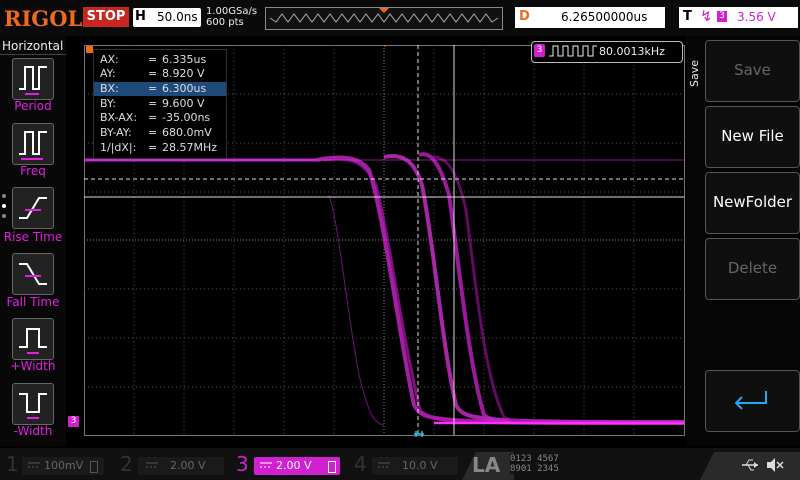 The image size is (800, 480). I want to click on speaker-muted-icon, so click(775, 465).